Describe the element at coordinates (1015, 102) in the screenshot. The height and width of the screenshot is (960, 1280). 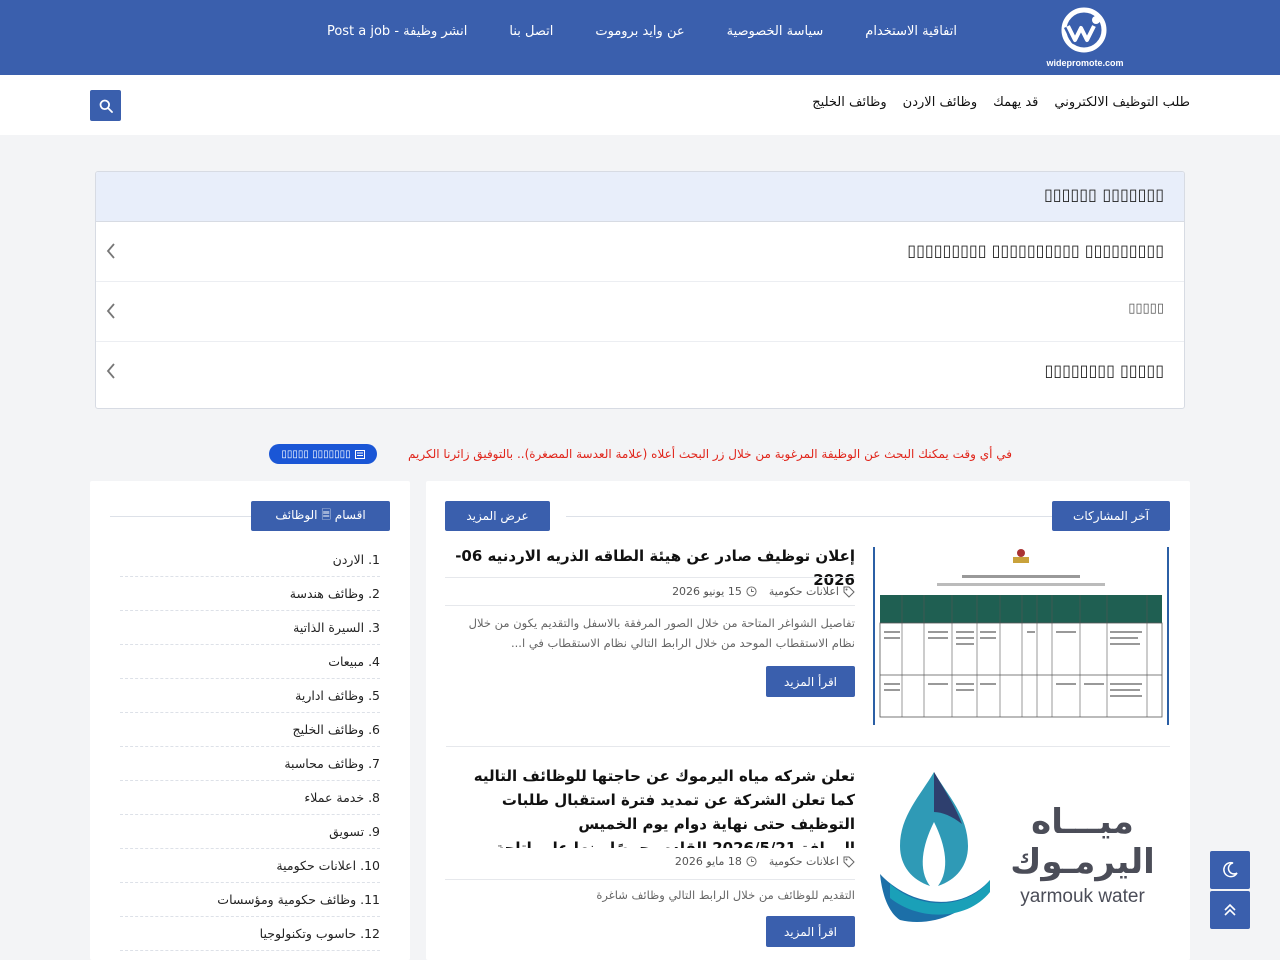
I see `subnav-may-interest: قد يهمك` at that location.